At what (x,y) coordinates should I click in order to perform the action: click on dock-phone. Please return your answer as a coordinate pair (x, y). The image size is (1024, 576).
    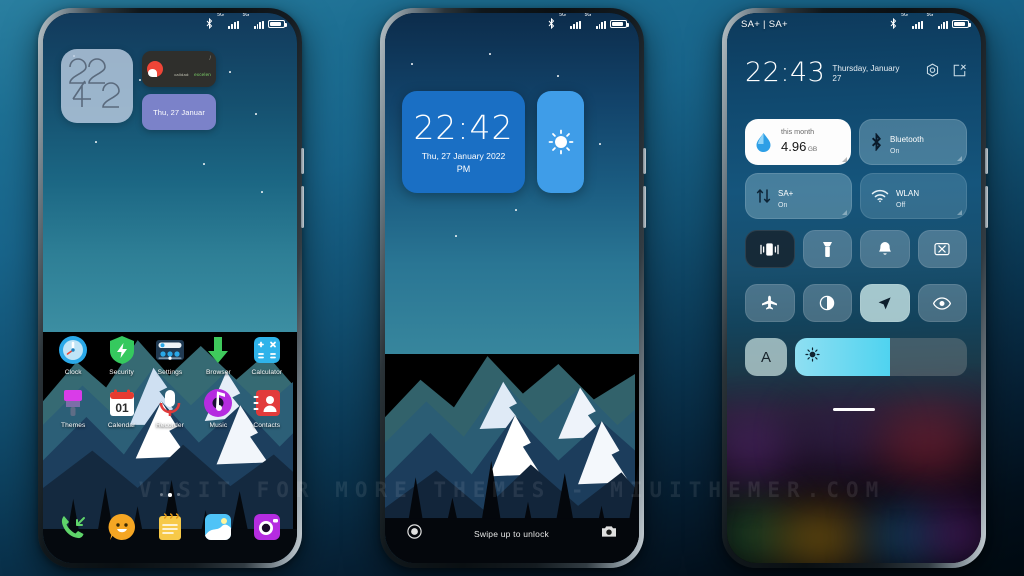
    Looking at the image, I should click on (73, 529).